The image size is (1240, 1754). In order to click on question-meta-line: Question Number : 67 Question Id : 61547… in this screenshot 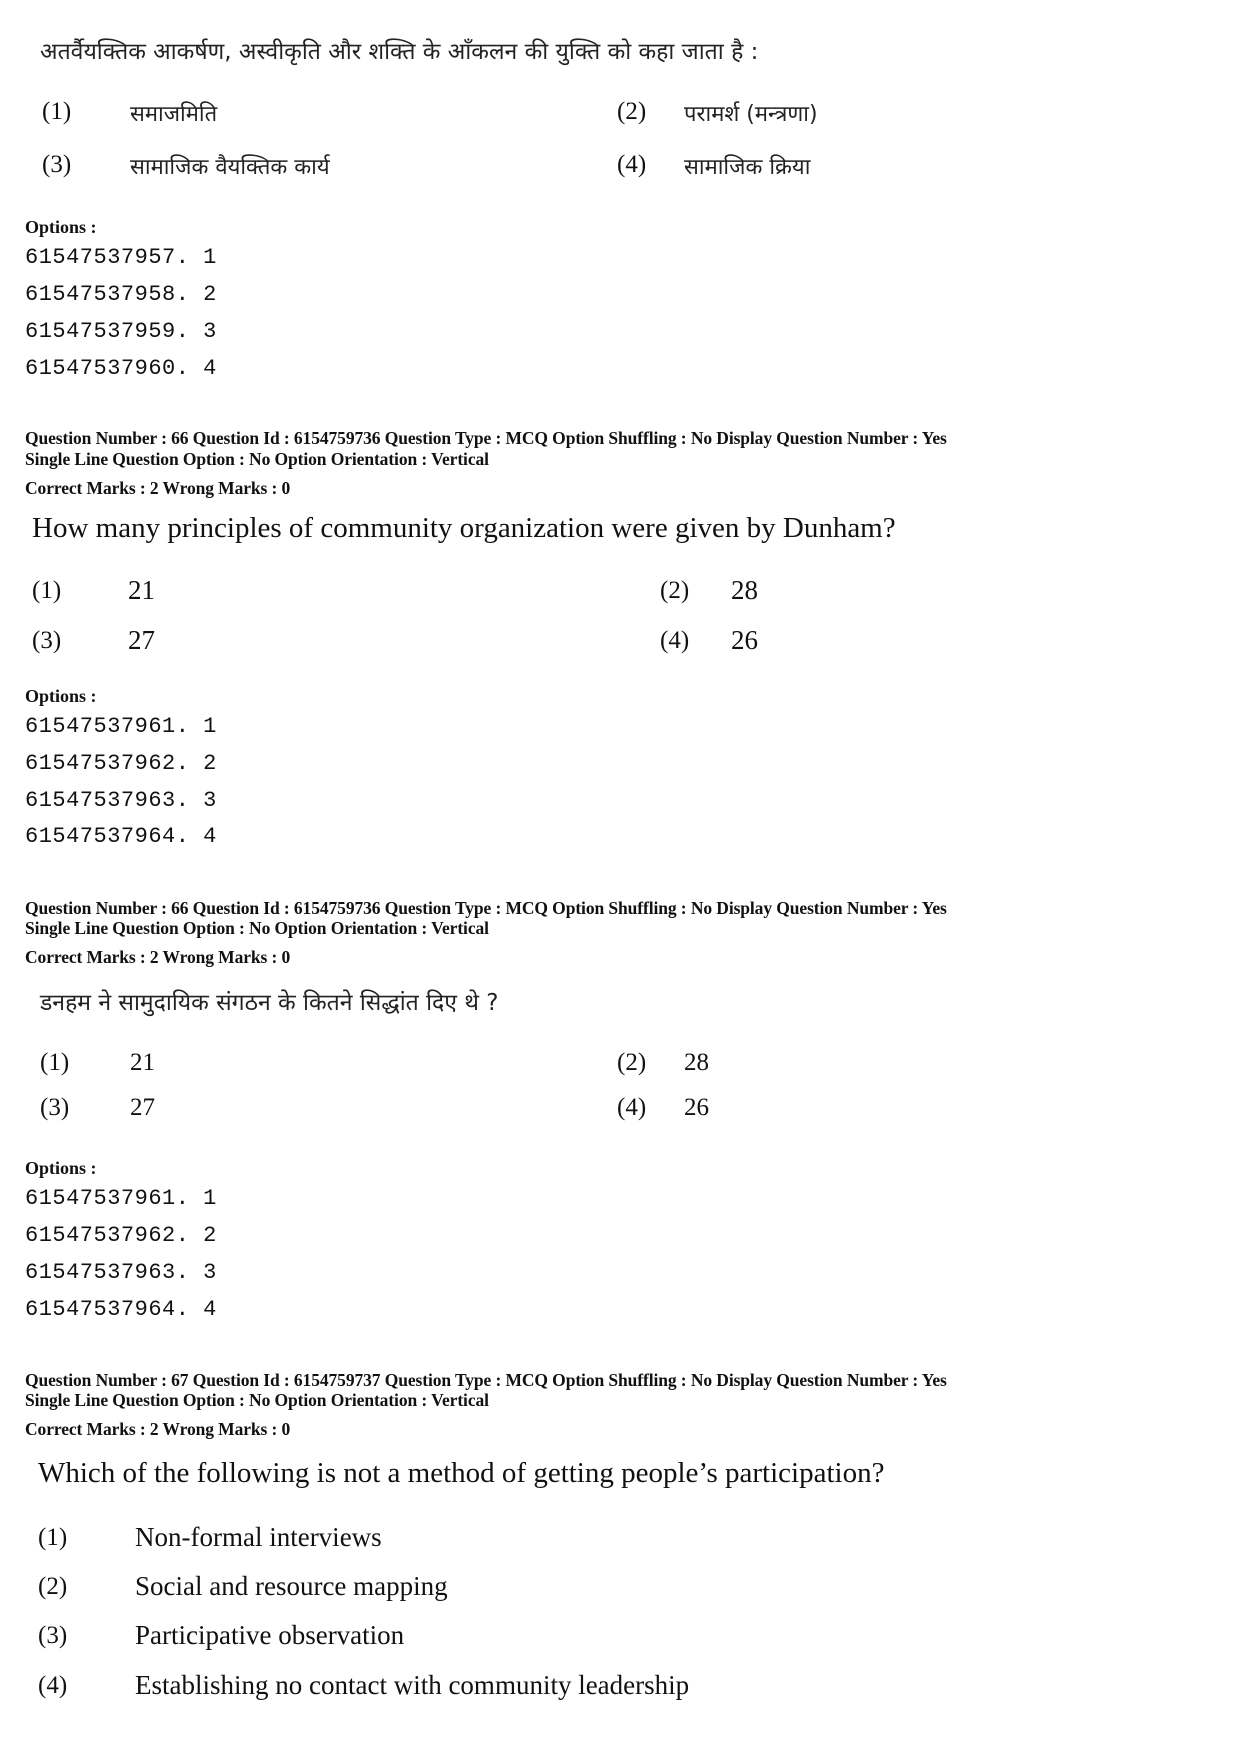, I will do `click(486, 1380)`.